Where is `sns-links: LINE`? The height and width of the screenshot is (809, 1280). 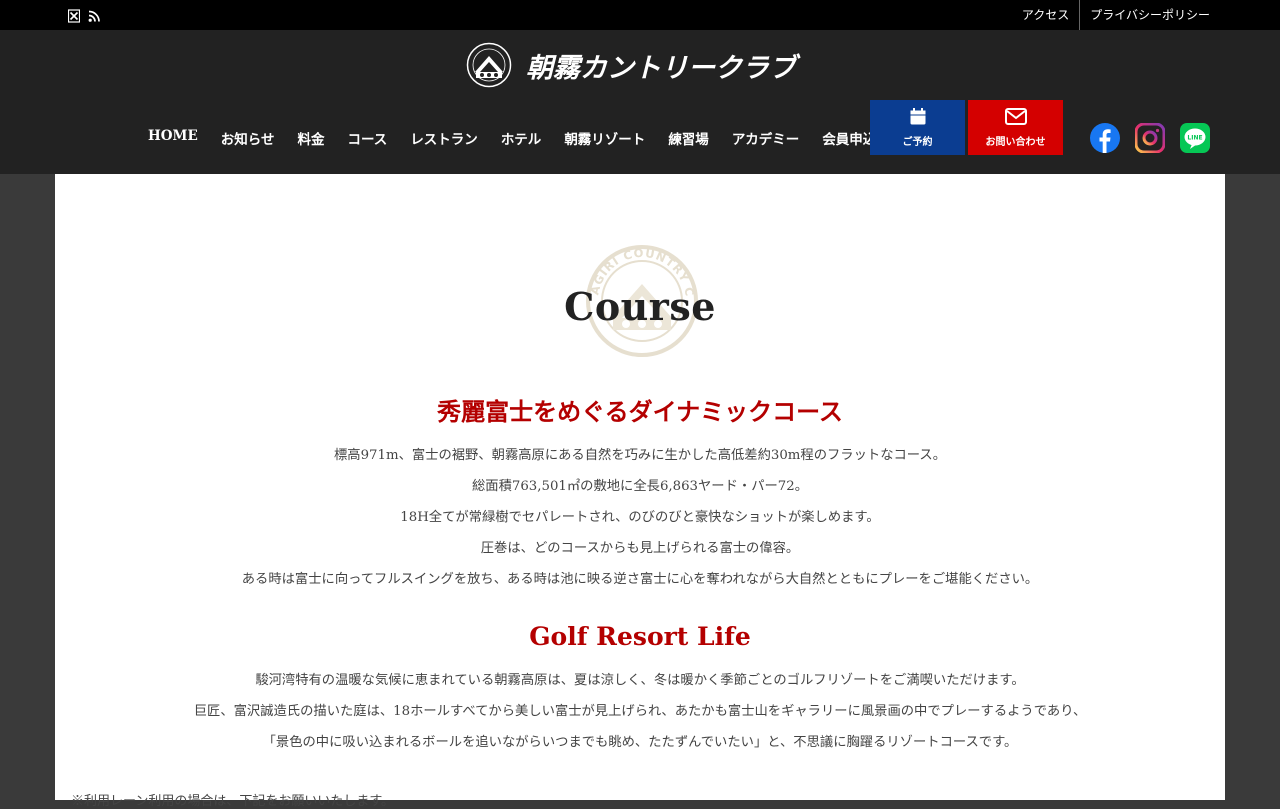 sns-links: LINE is located at coordinates (1150, 138).